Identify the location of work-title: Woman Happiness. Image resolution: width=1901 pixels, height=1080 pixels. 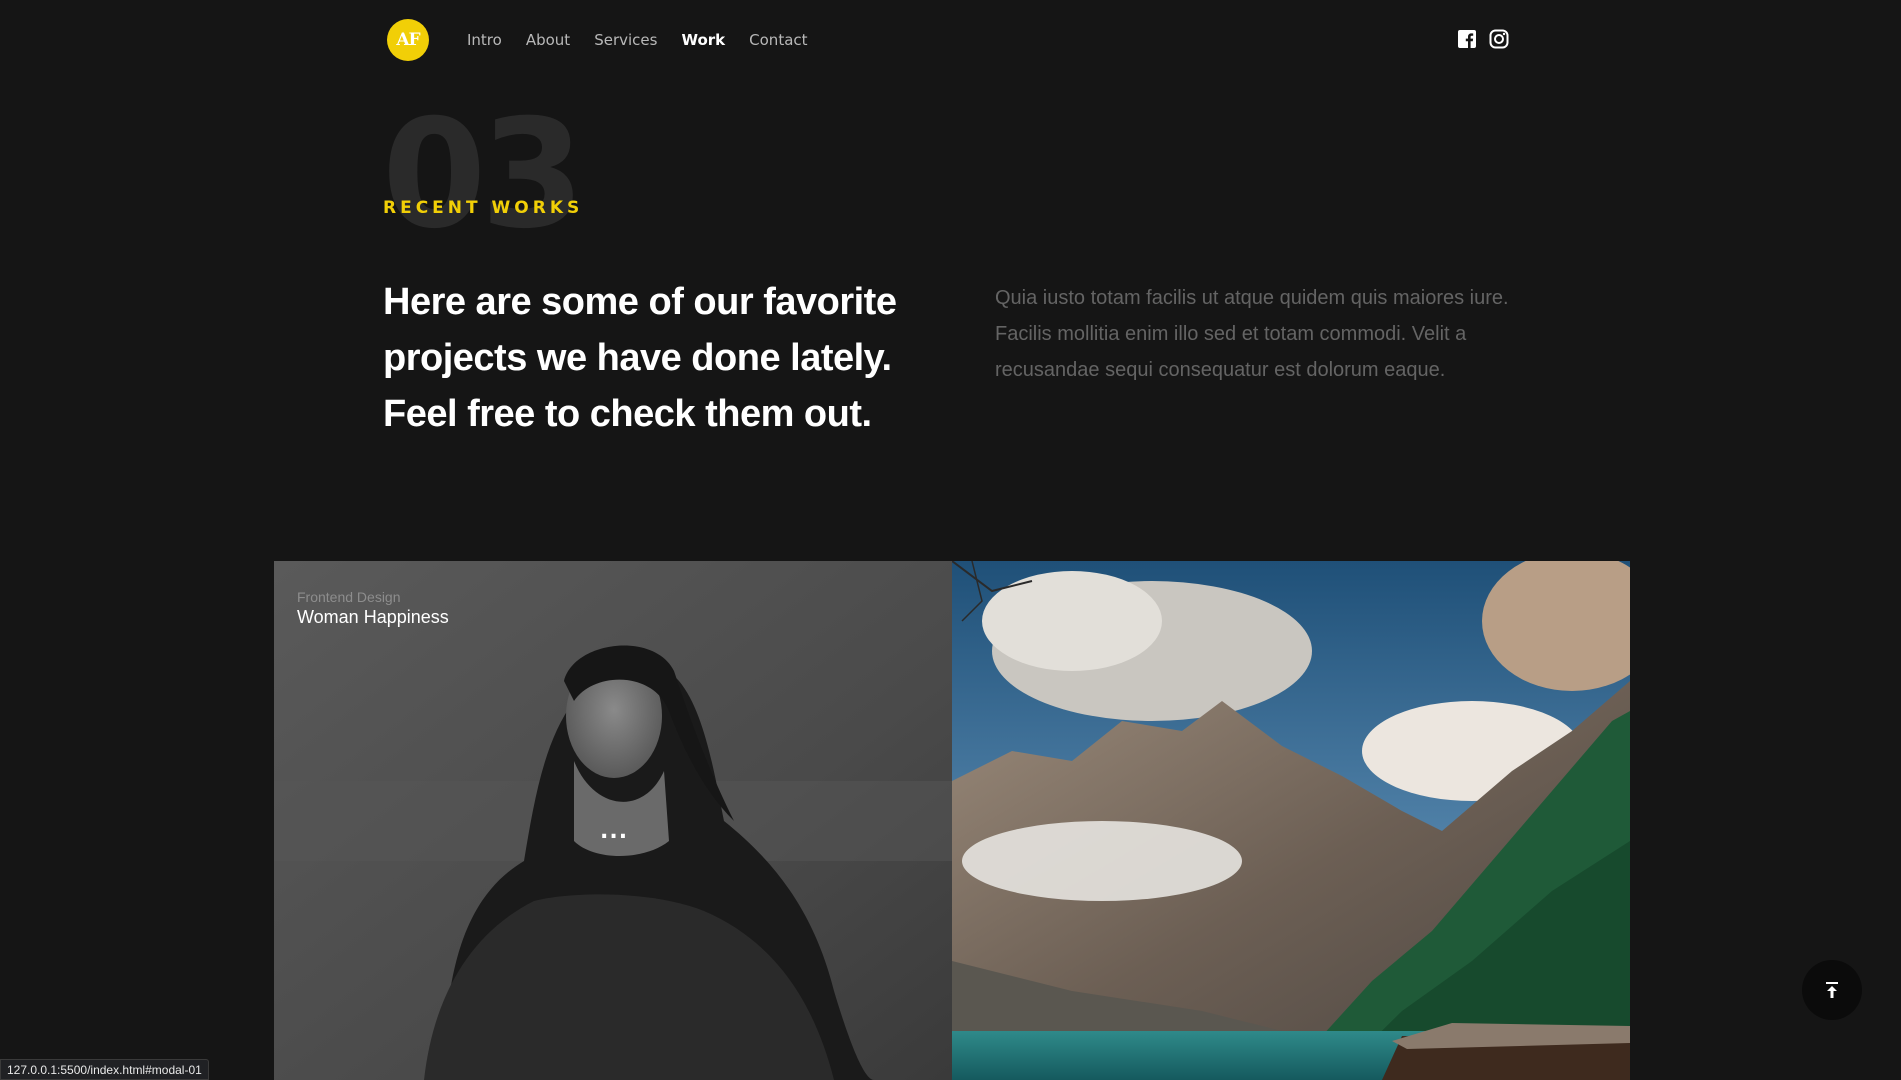
(373, 617).